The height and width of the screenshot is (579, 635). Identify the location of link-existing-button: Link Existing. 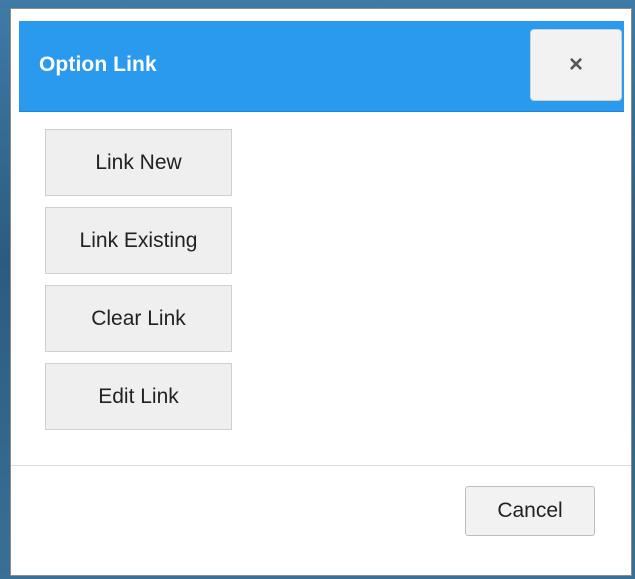
(138, 240).